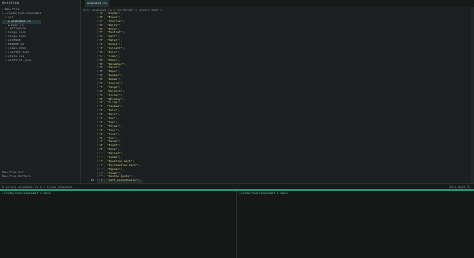  I want to click on tab-alphabet-rs: alphabet.rs, so click(97, 3).